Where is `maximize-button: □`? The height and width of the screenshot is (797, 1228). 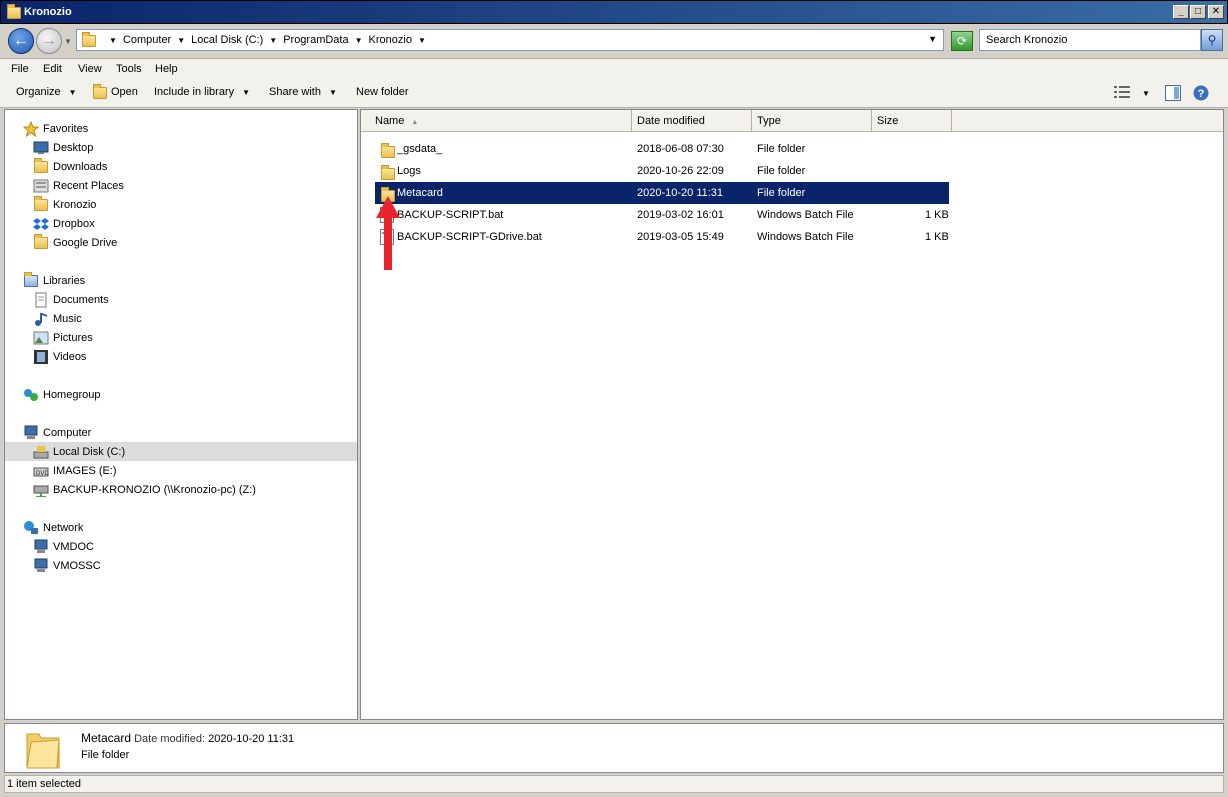 maximize-button: □ is located at coordinates (1198, 12).